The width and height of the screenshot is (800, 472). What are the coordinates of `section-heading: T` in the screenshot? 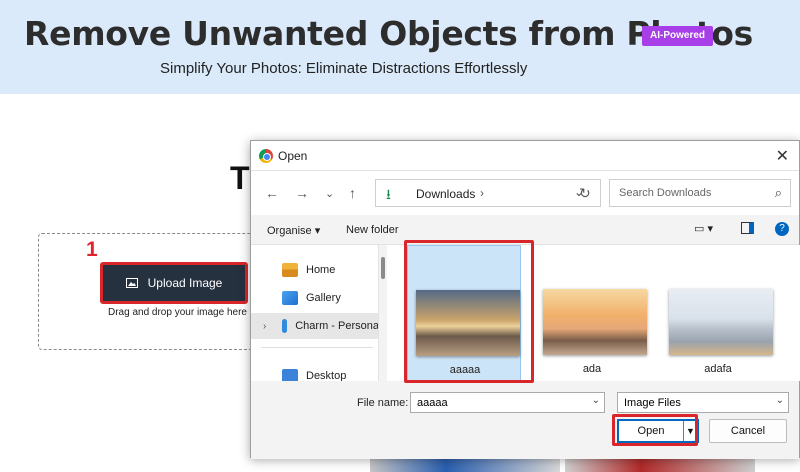 It's located at (240, 178).